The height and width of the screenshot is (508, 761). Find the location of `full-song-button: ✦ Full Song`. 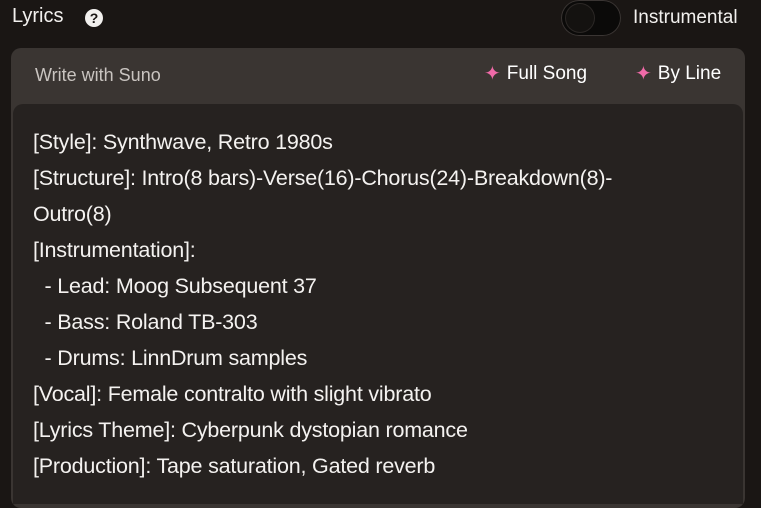

full-song-button: ✦ Full Song is located at coordinates (535, 74).